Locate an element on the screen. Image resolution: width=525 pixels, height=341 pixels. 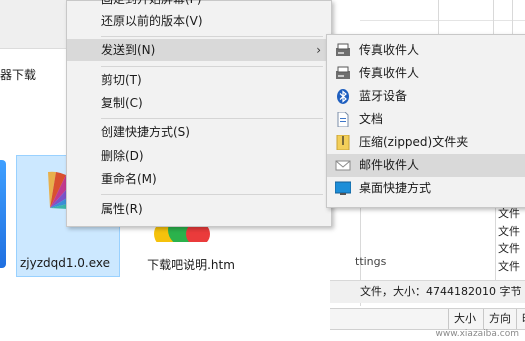
document-icon is located at coordinates (343, 119).